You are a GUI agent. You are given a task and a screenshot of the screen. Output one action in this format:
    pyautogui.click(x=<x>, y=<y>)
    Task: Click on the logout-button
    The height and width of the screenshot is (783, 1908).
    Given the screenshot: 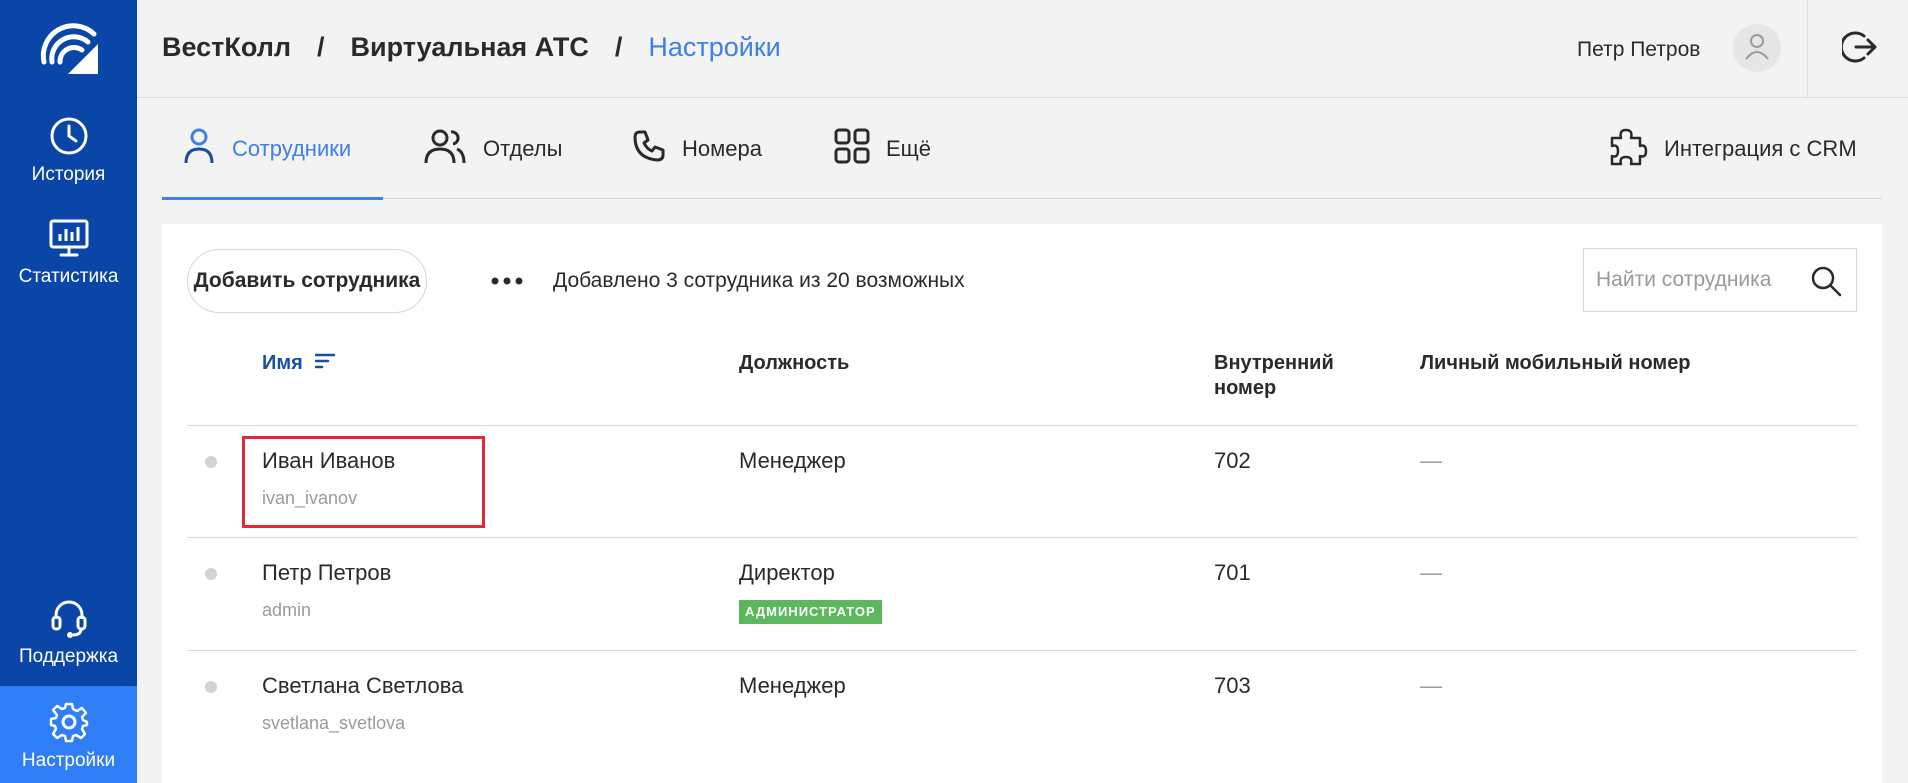 What is the action you would take?
    pyautogui.click(x=1860, y=49)
    